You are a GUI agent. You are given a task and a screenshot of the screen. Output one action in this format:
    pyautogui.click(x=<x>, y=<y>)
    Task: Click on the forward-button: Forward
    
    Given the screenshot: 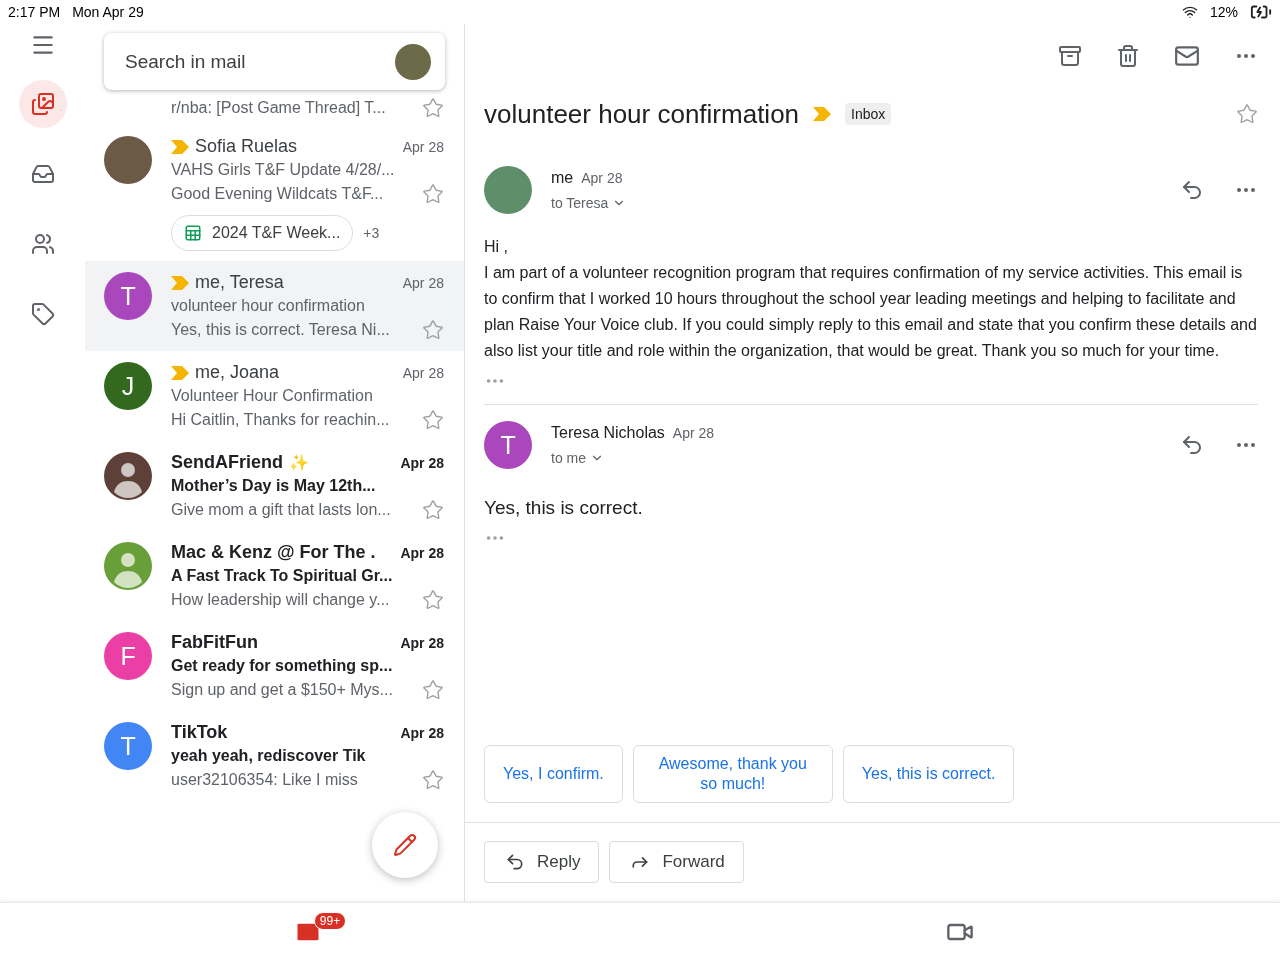 What is the action you would take?
    pyautogui.click(x=676, y=862)
    